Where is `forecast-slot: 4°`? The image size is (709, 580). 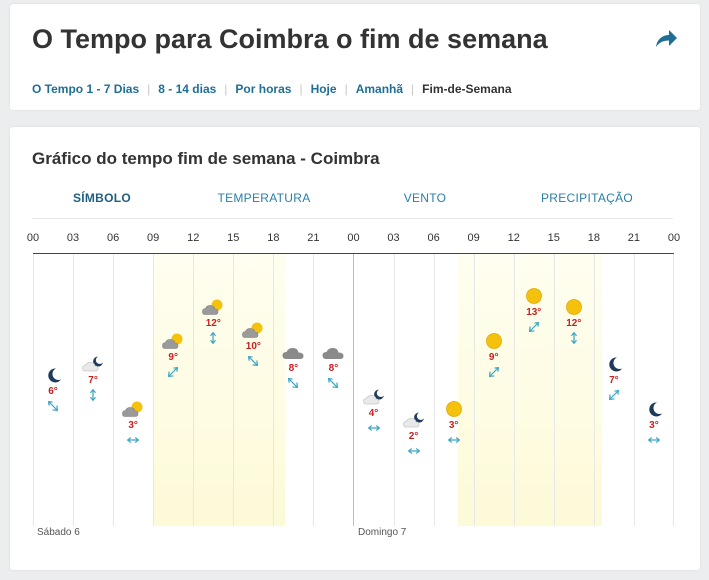 forecast-slot: 4° is located at coordinates (374, 412).